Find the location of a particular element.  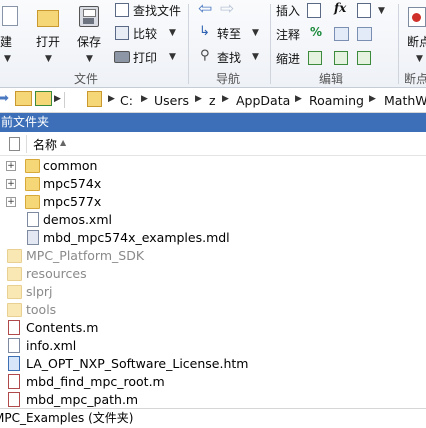

breadcrumb-roaming: Roaming is located at coordinates (336, 100).